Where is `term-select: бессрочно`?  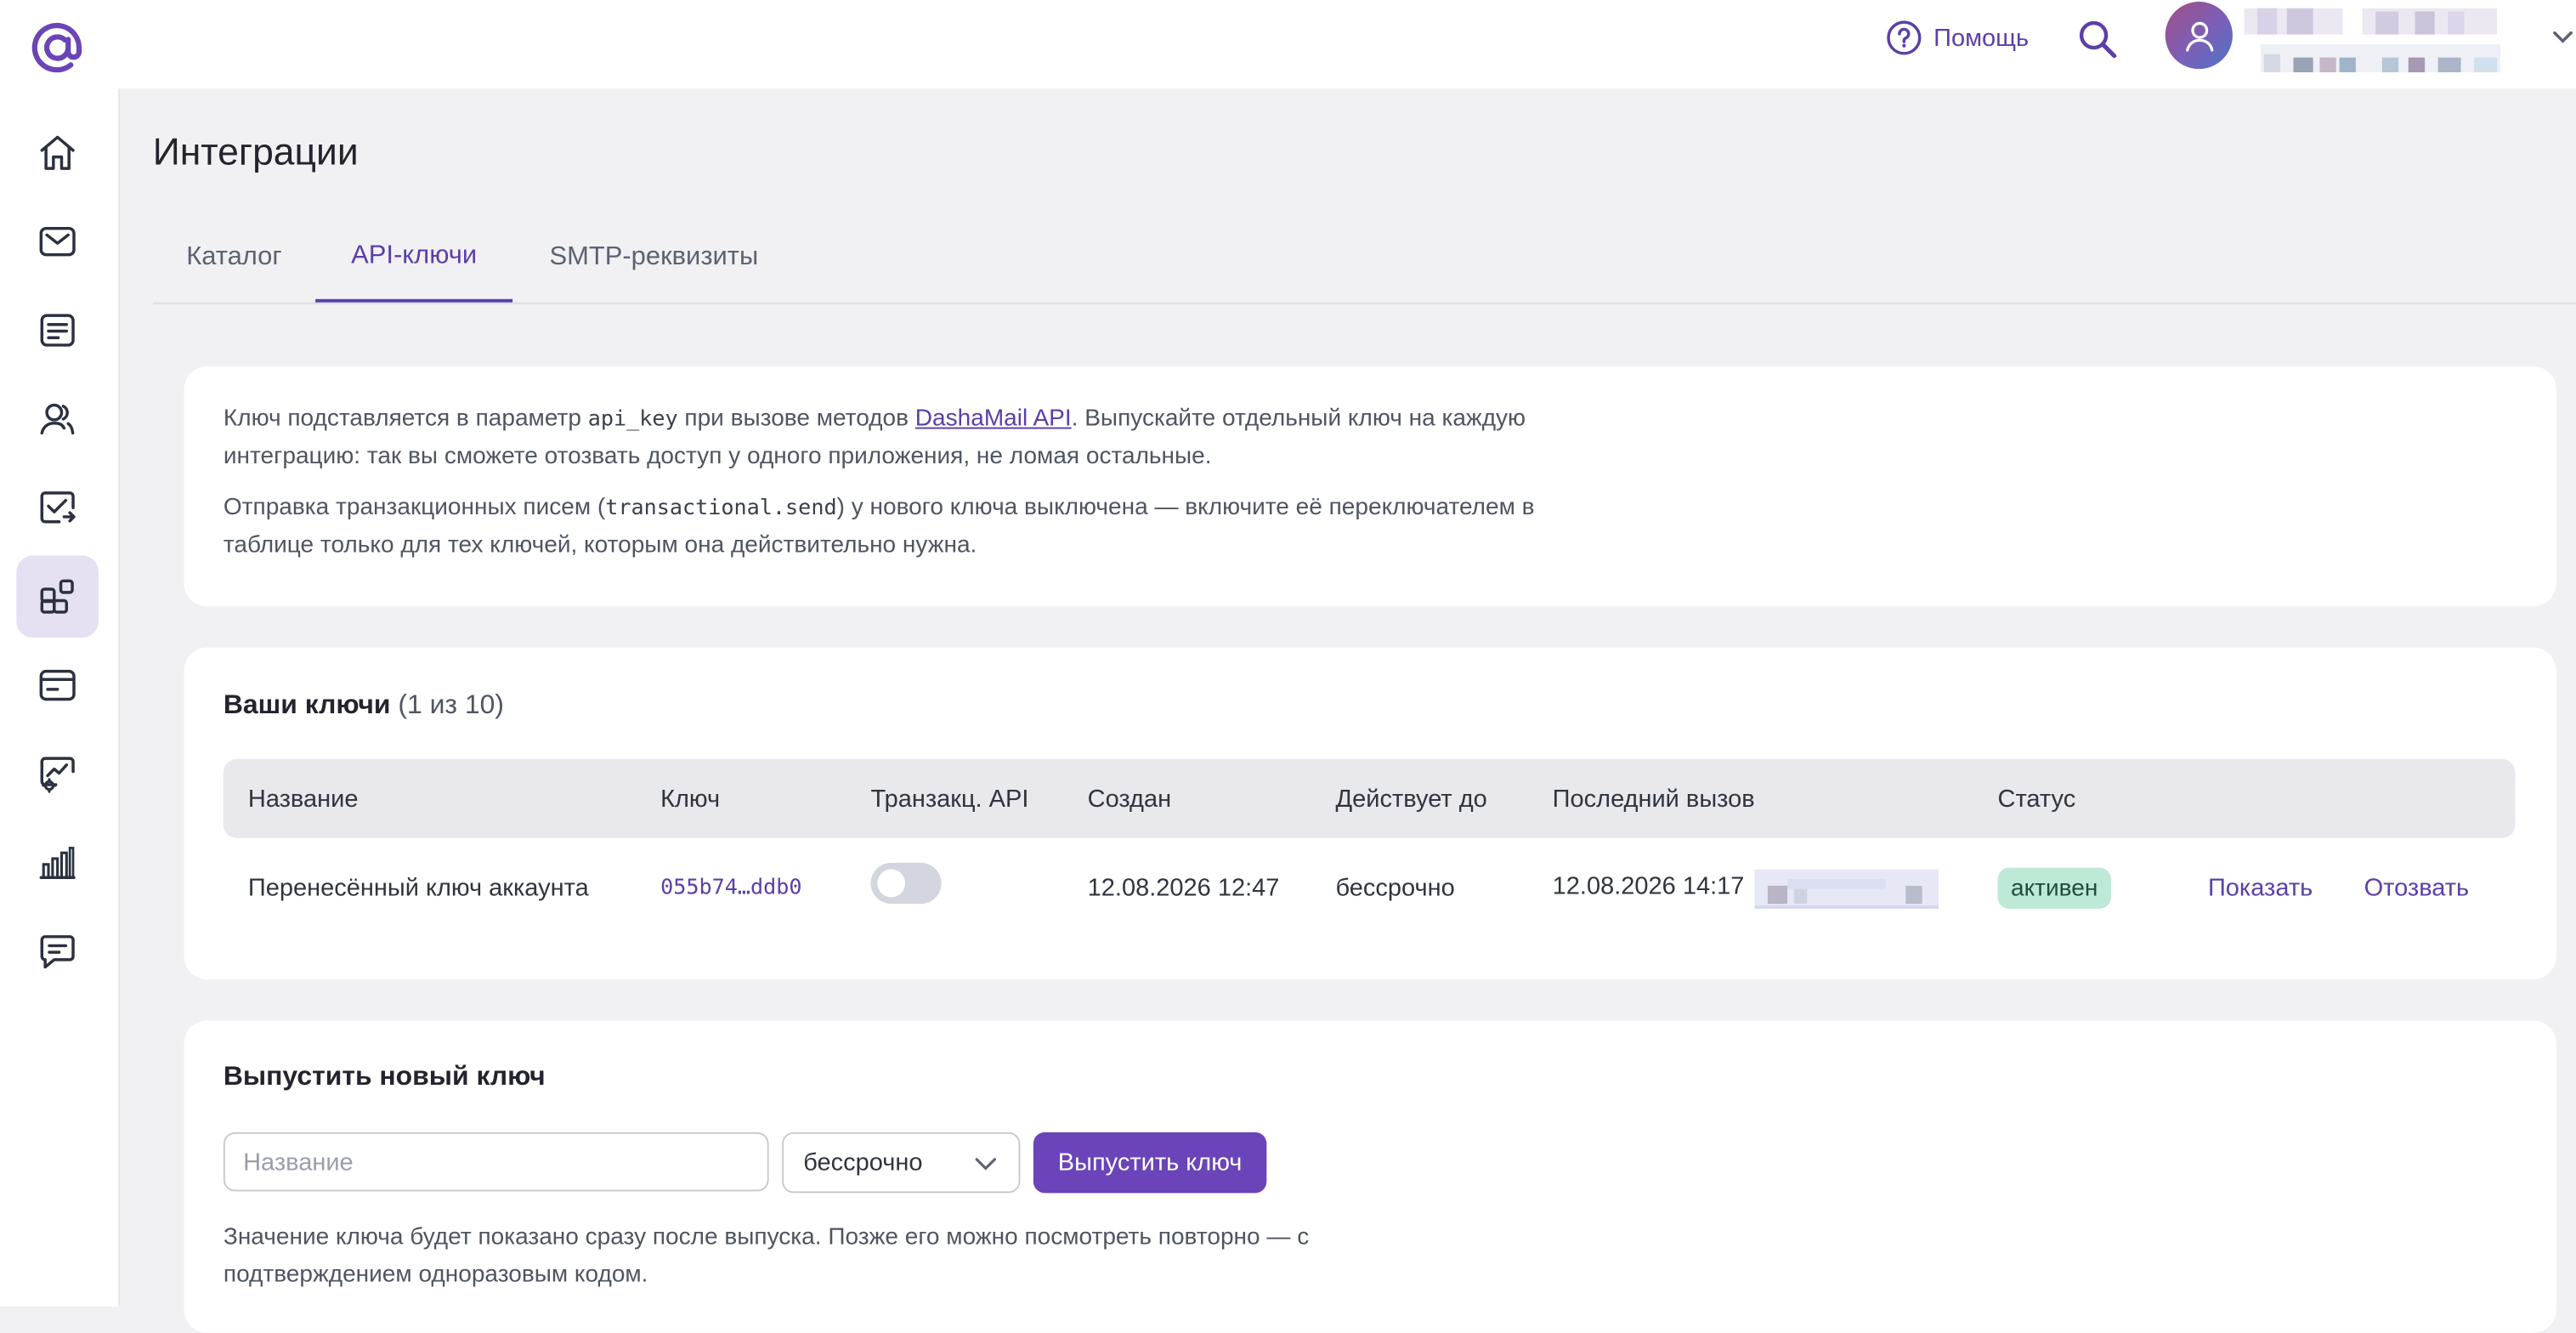
term-select: бессрочно is located at coordinates (901, 1163).